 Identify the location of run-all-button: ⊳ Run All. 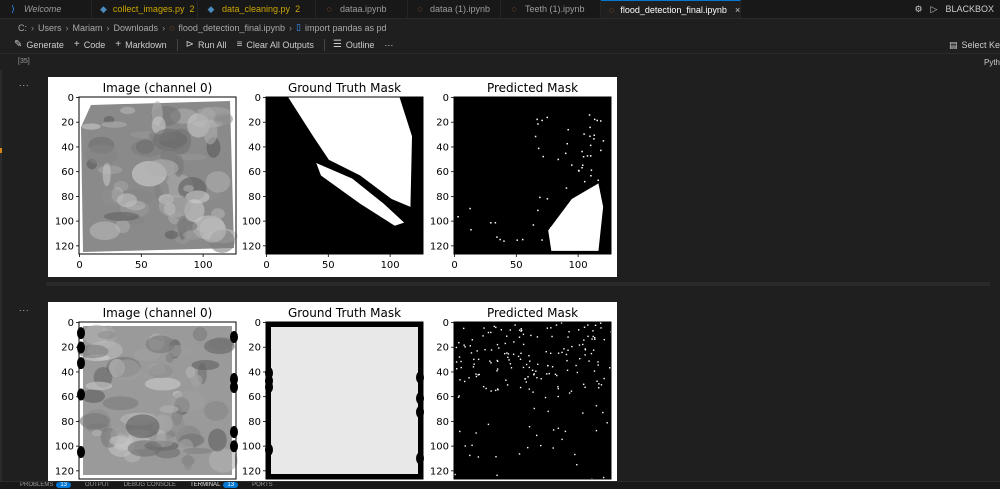
(206, 44).